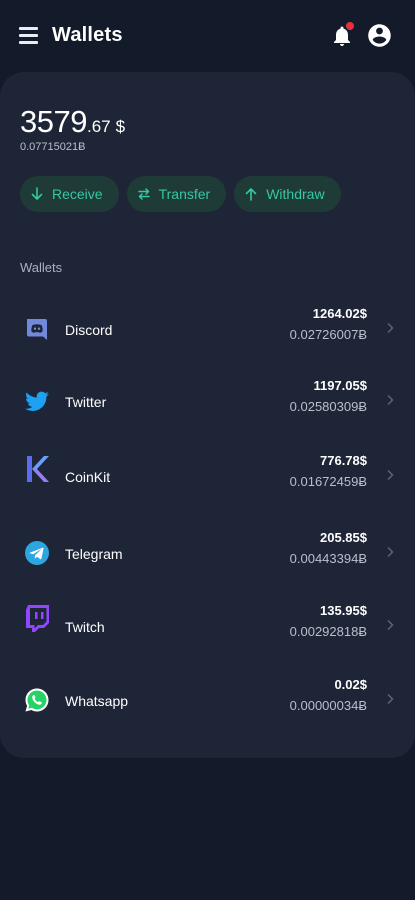 This screenshot has height=900, width=415. I want to click on top-bar: Wallets, so click(207, 36).